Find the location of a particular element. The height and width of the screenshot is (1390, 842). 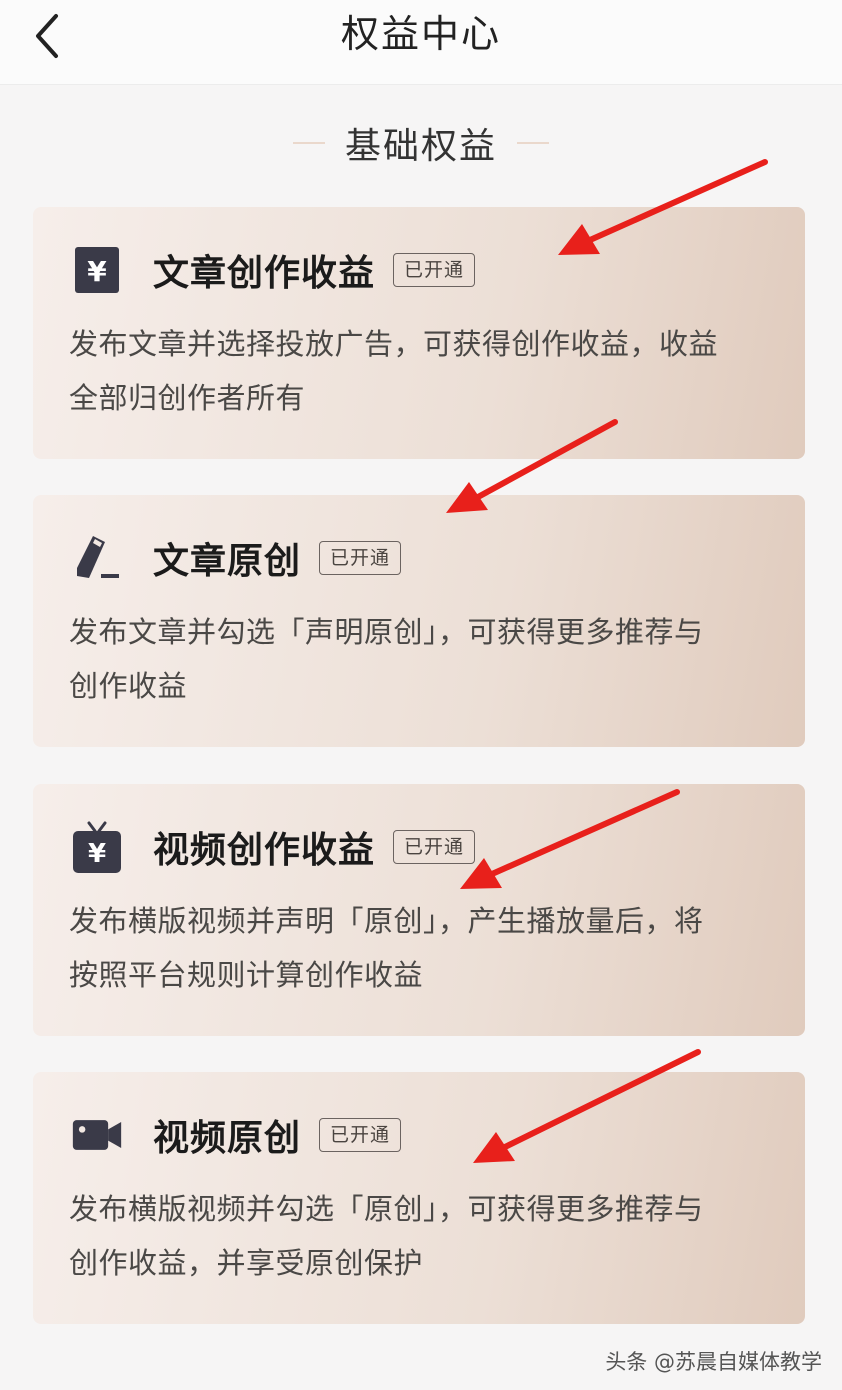

divider-line-left is located at coordinates (308, 143).